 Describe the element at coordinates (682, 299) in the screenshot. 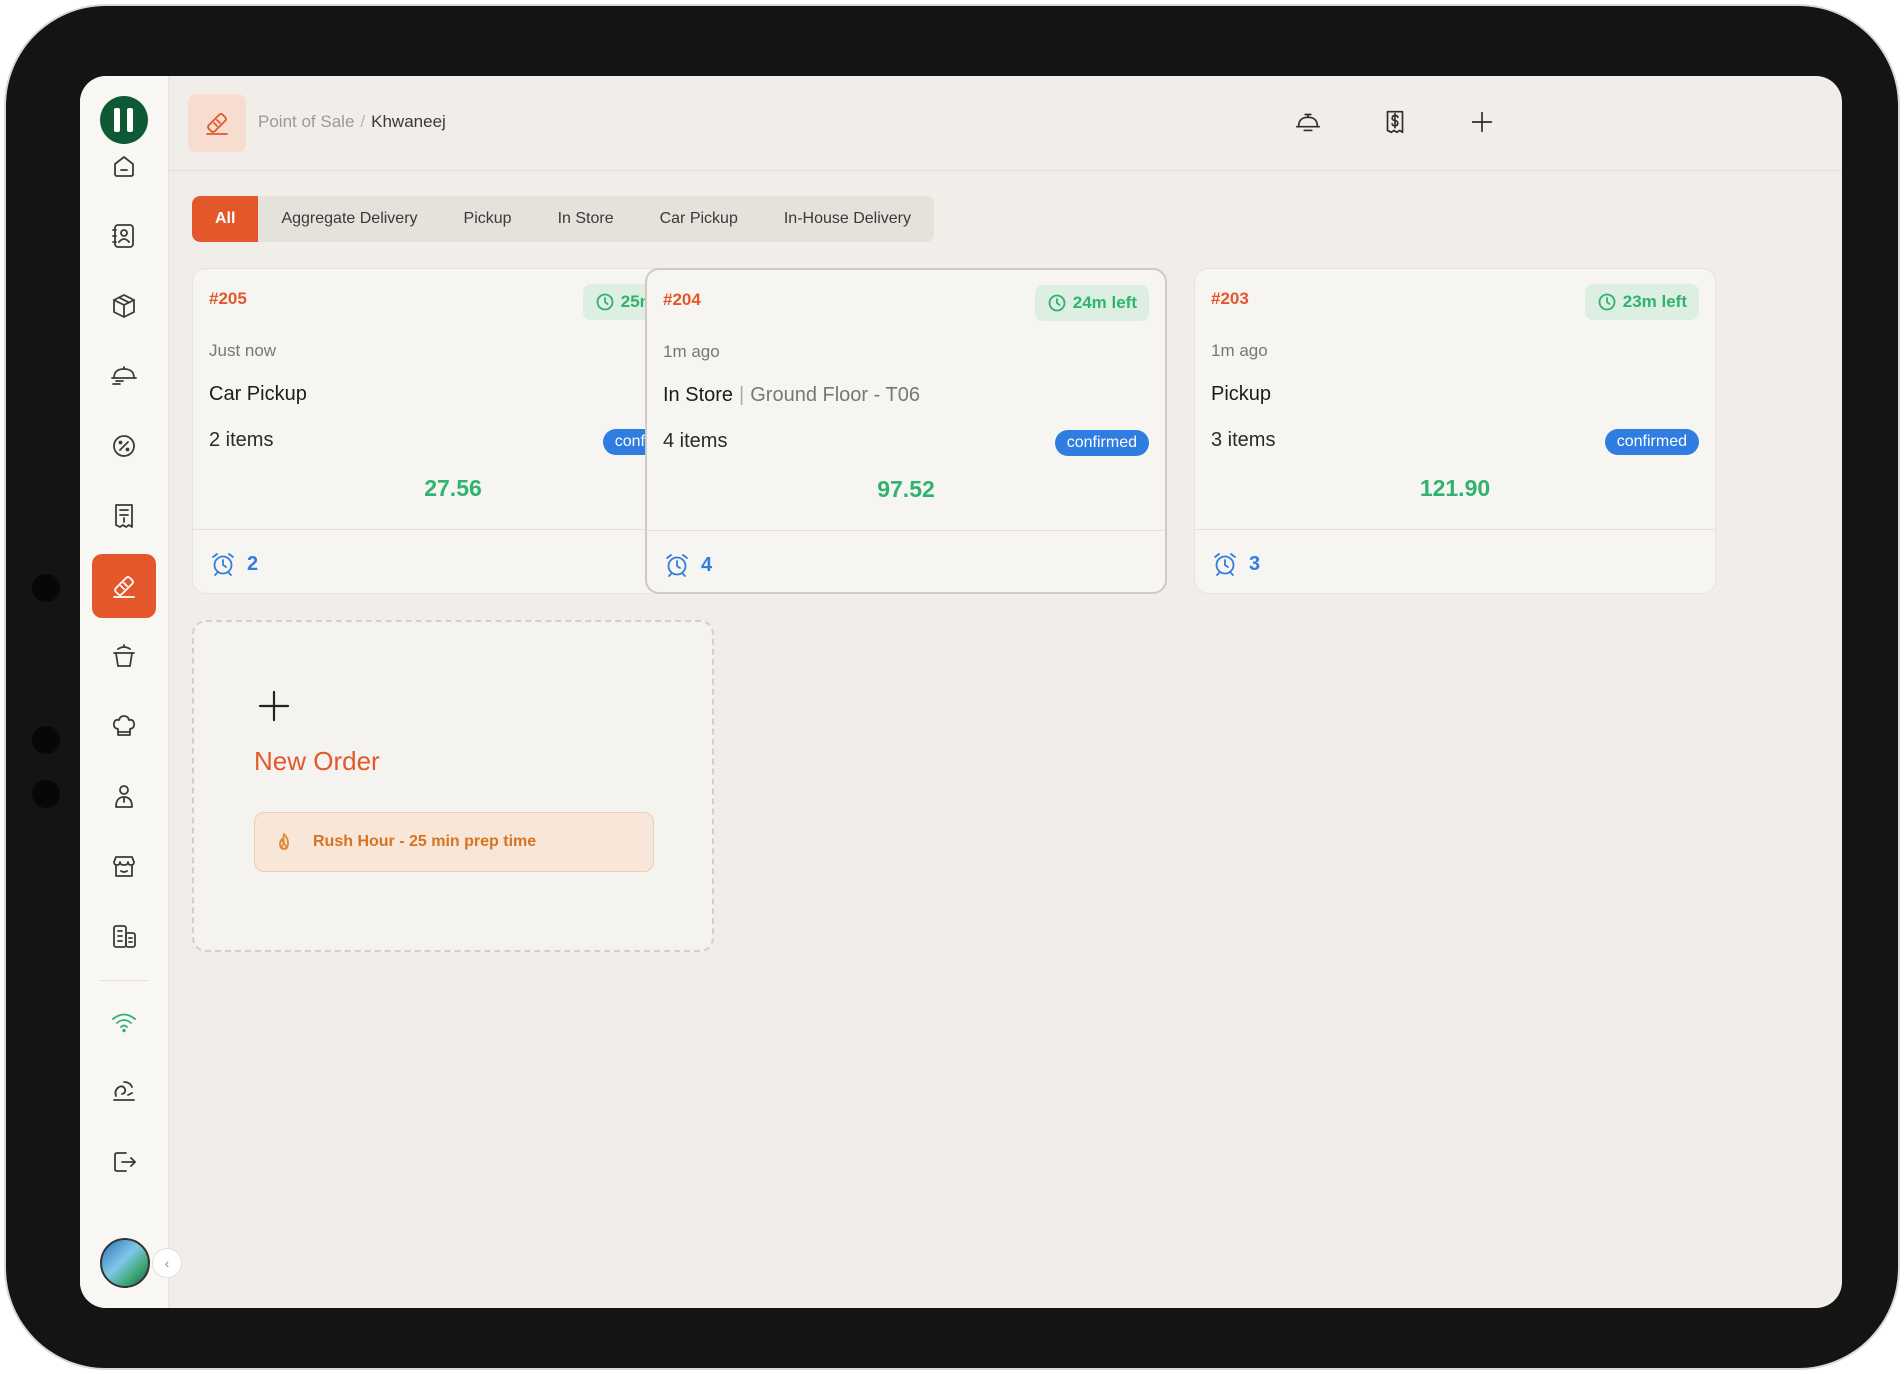

I see `order-number: #204` at that location.